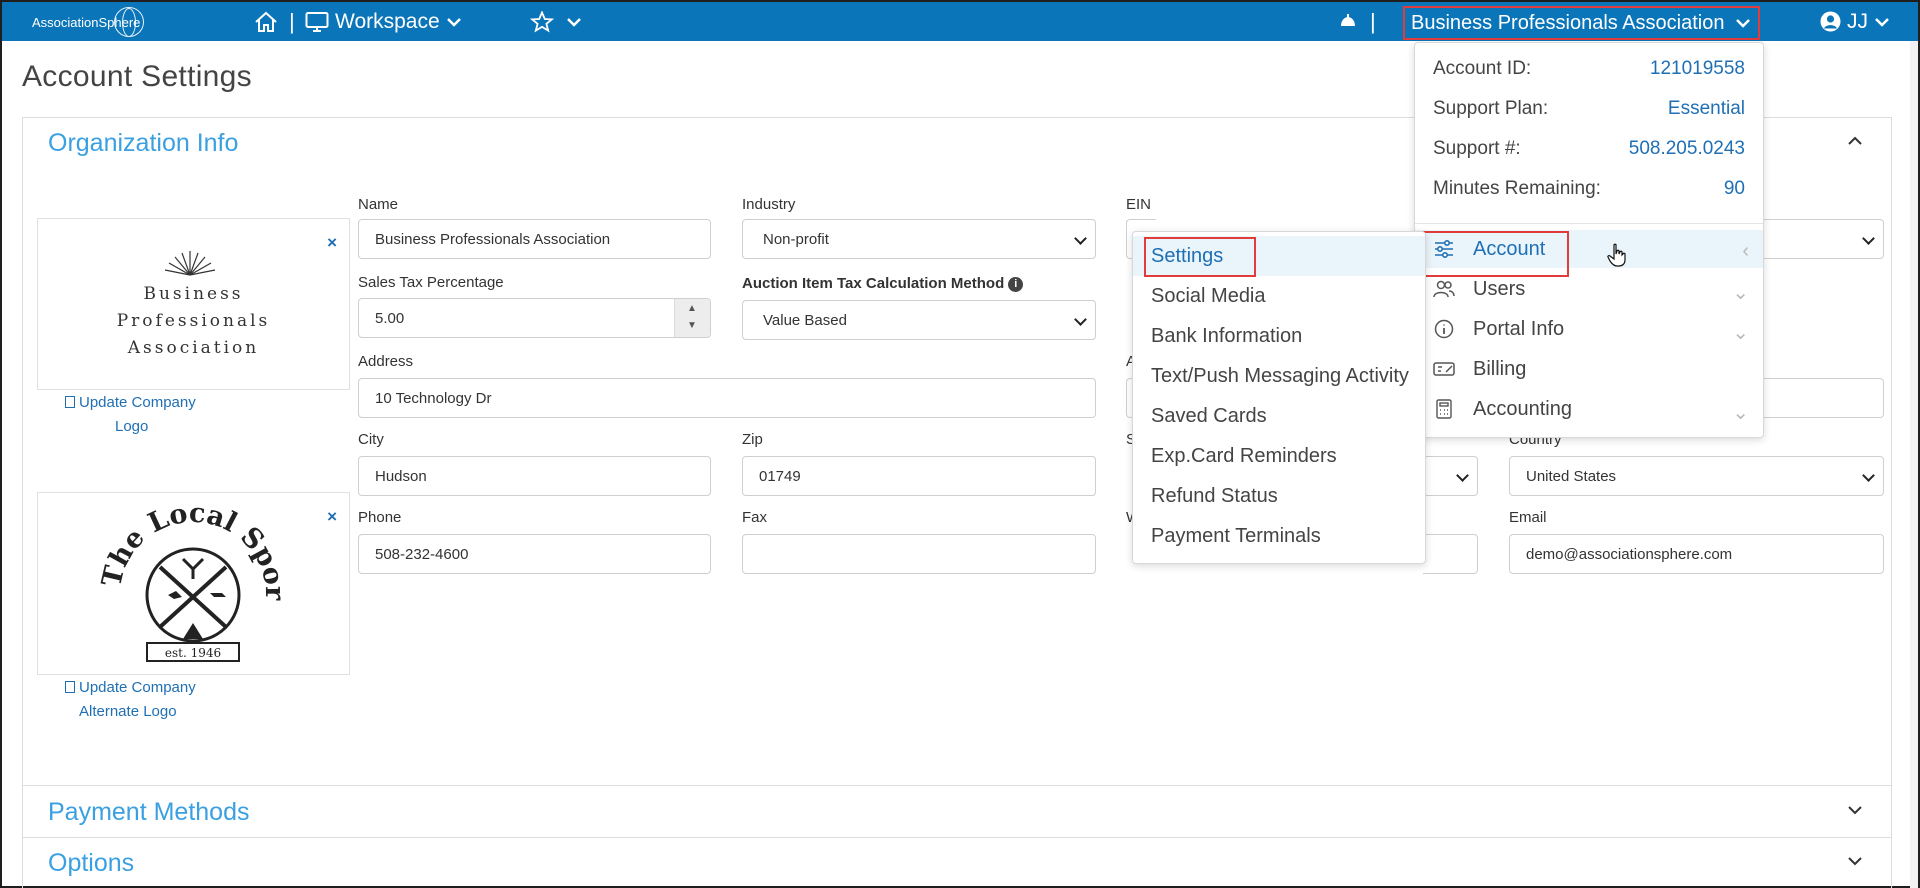  I want to click on zip-label: Zip, so click(752, 439).